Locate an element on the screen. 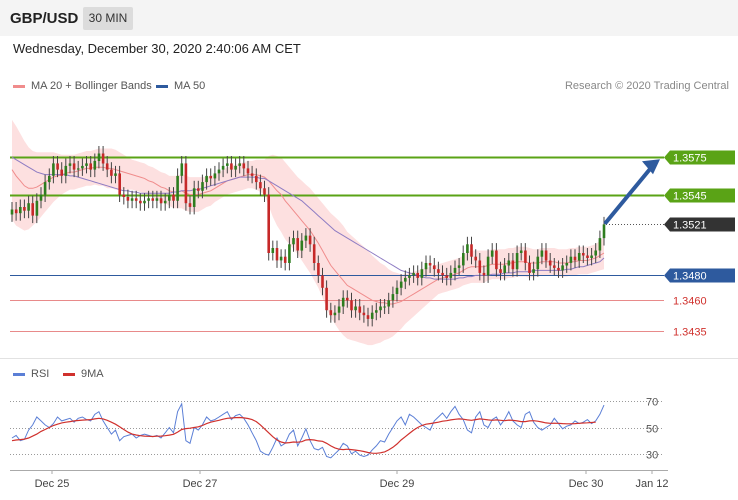 The width and height of the screenshot is (738, 500). projection-arrow-shaft is located at coordinates (630, 193).